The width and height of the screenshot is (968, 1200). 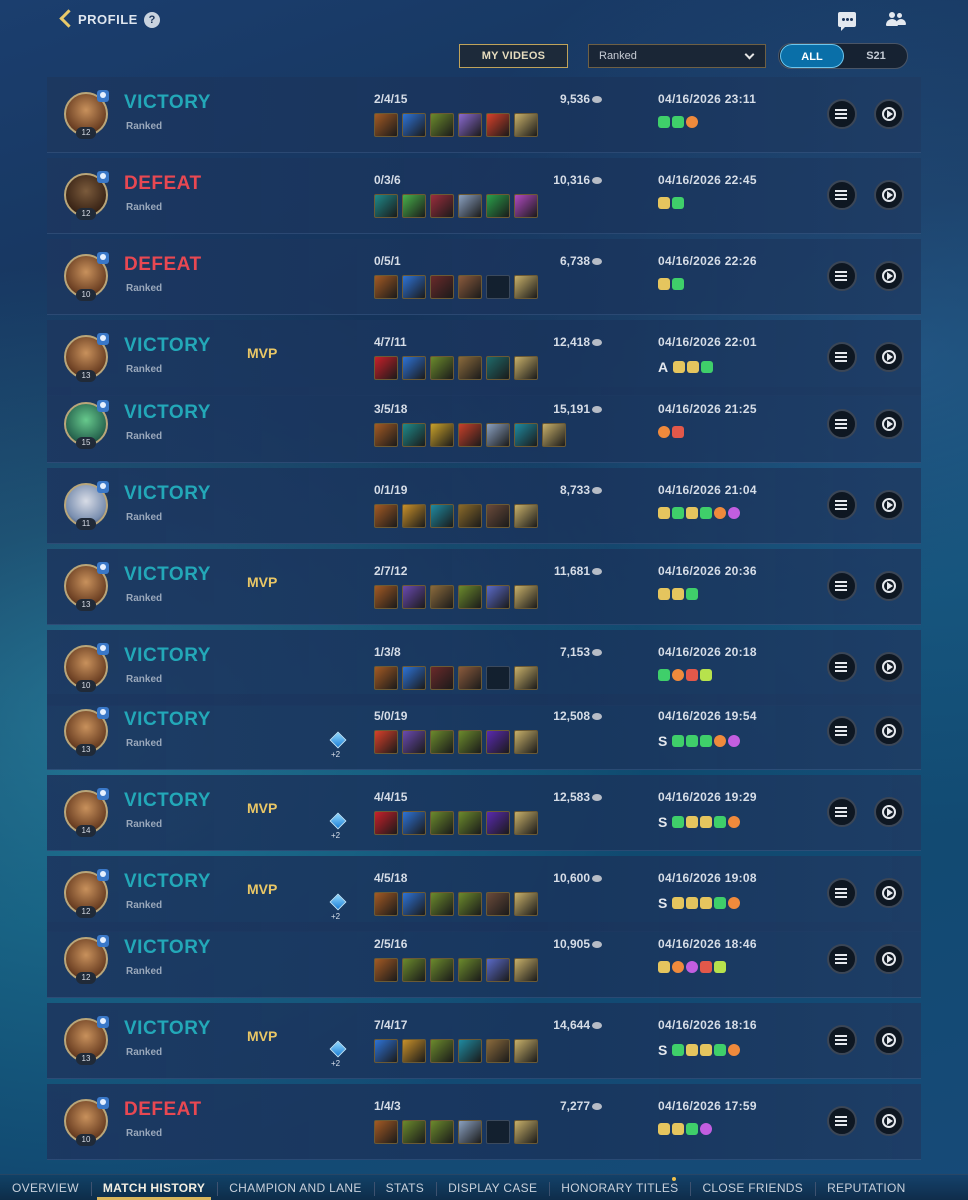 What do you see at coordinates (847, 21) in the screenshot?
I see `chat-icon` at bounding box center [847, 21].